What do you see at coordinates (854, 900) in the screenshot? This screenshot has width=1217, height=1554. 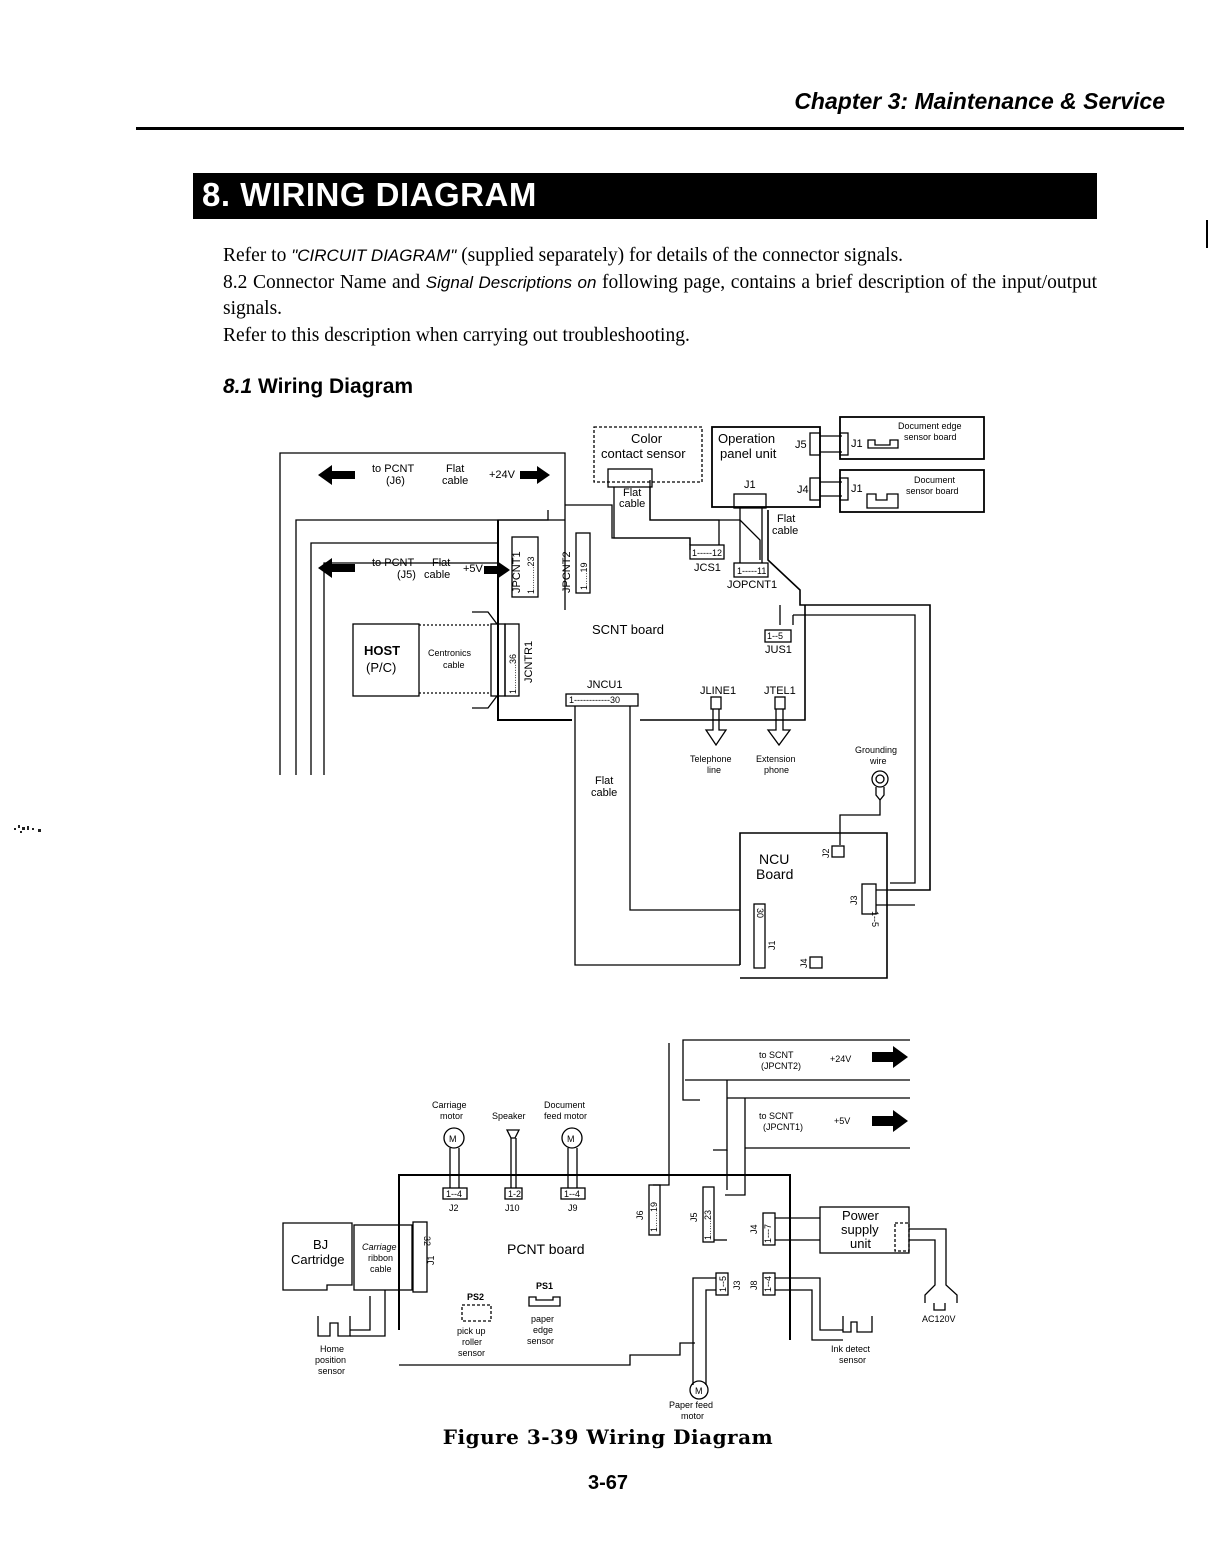 I see `ncu-j3-label: J3` at bounding box center [854, 900].